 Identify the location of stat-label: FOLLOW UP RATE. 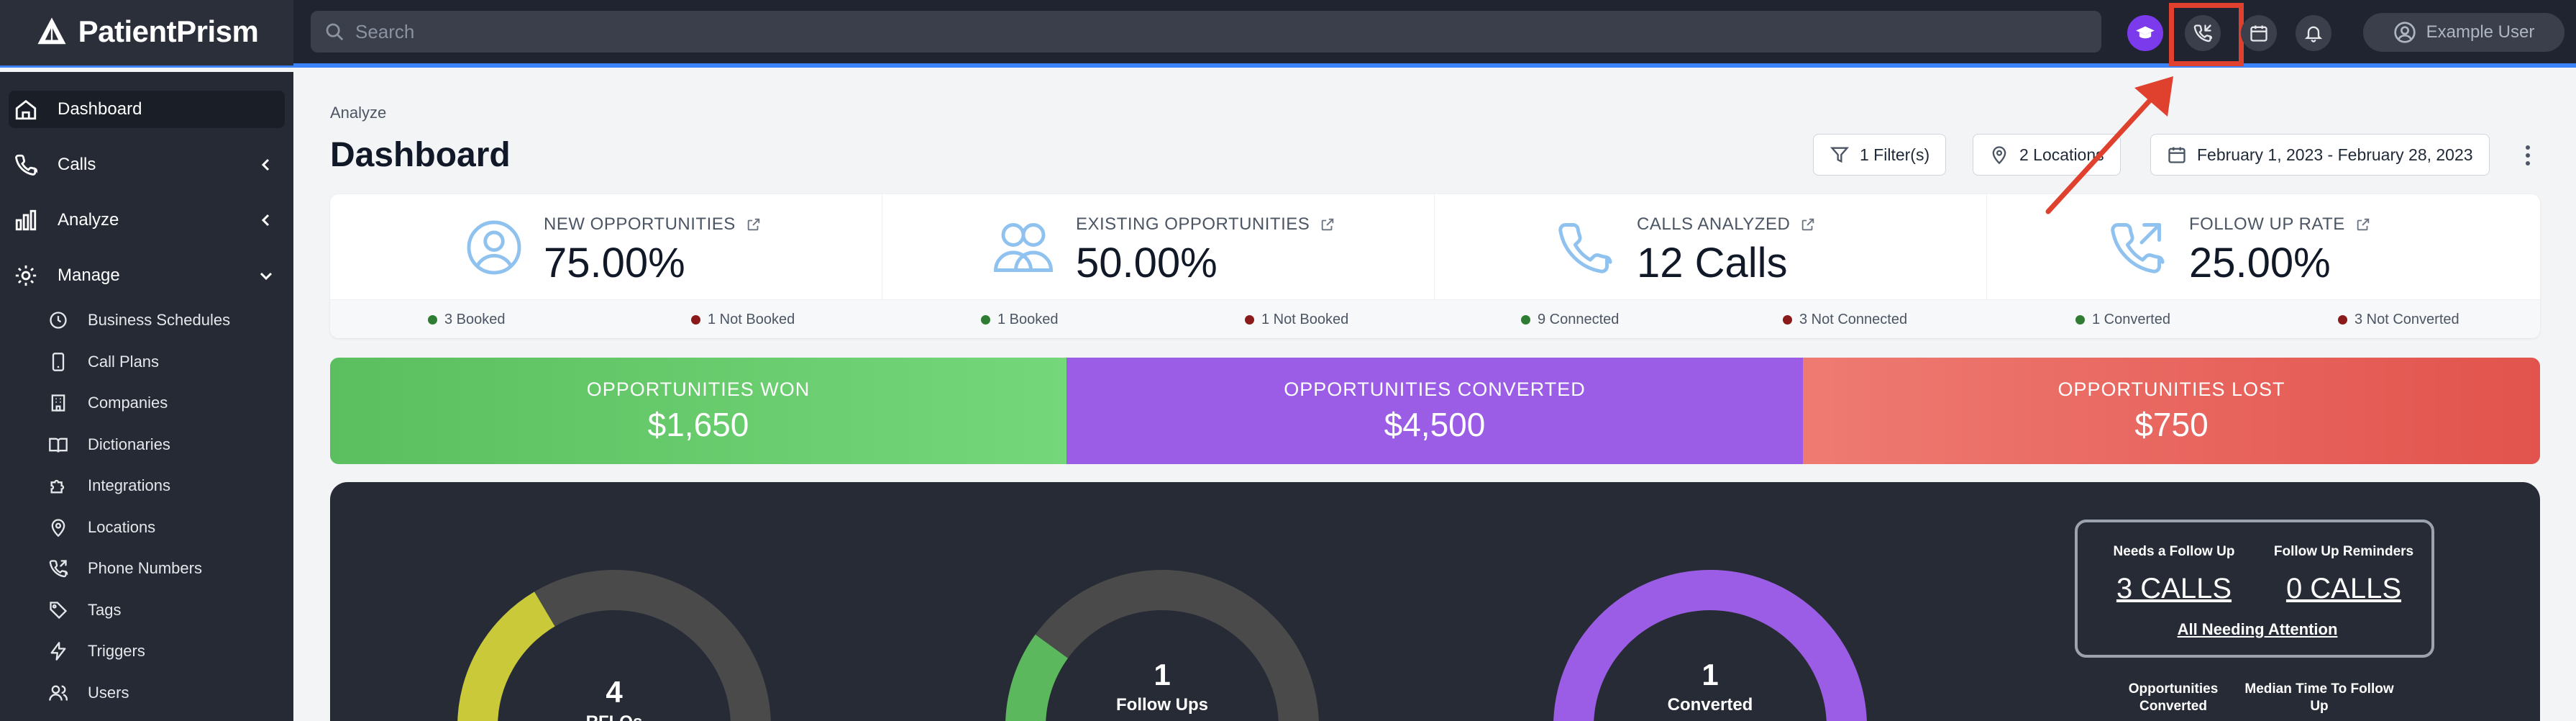
(2267, 224).